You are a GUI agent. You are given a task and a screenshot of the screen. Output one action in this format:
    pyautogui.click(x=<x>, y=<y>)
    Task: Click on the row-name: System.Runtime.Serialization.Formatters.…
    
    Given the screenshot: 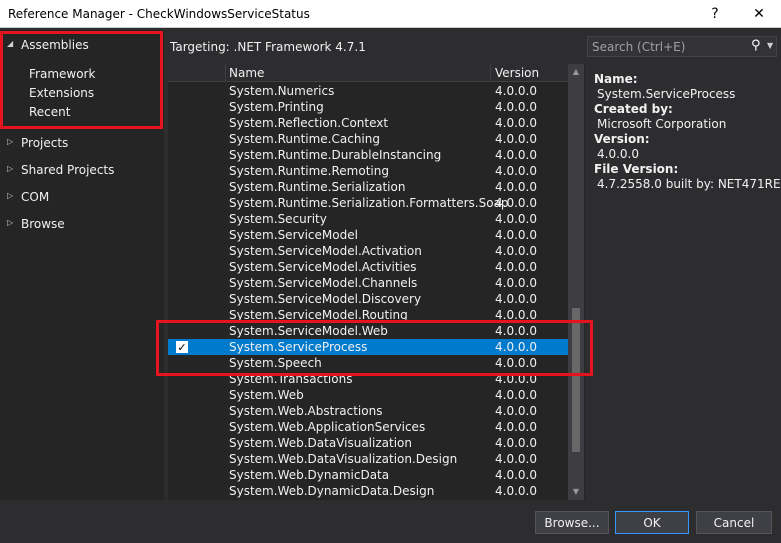 What is the action you would take?
    pyautogui.click(x=369, y=203)
    